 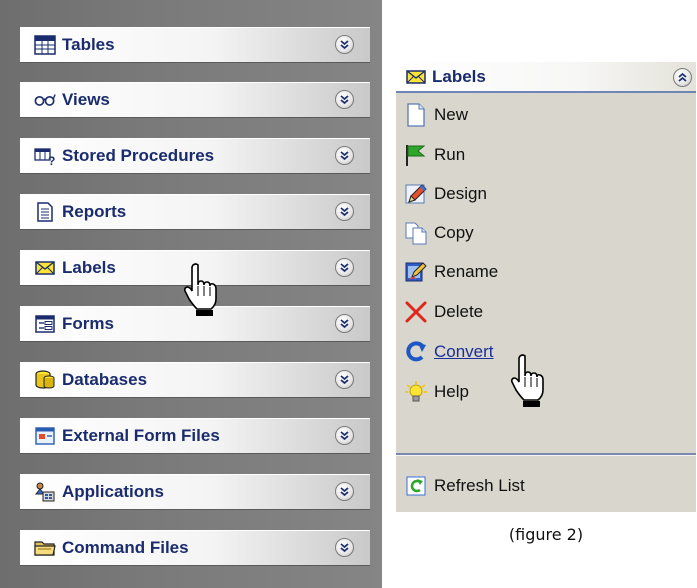 I want to click on databases-section-bar: Databases, so click(x=195, y=380).